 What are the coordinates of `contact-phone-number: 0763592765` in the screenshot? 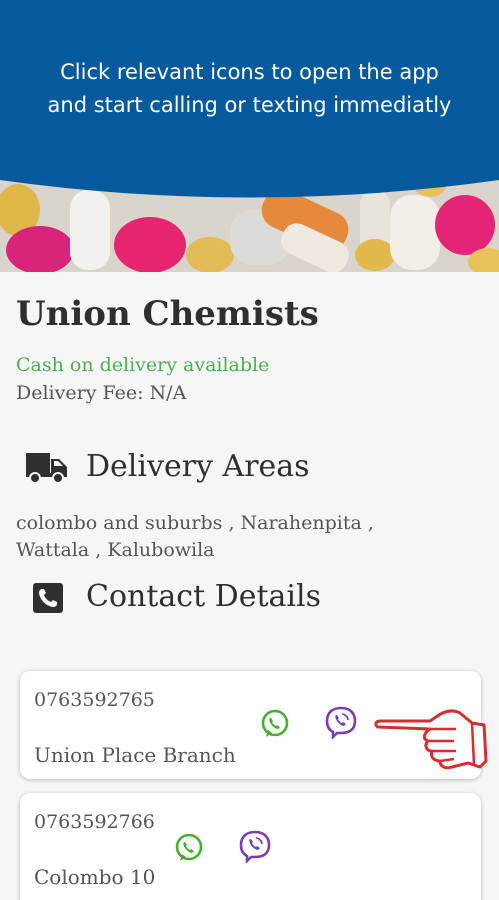 It's located at (94, 700).